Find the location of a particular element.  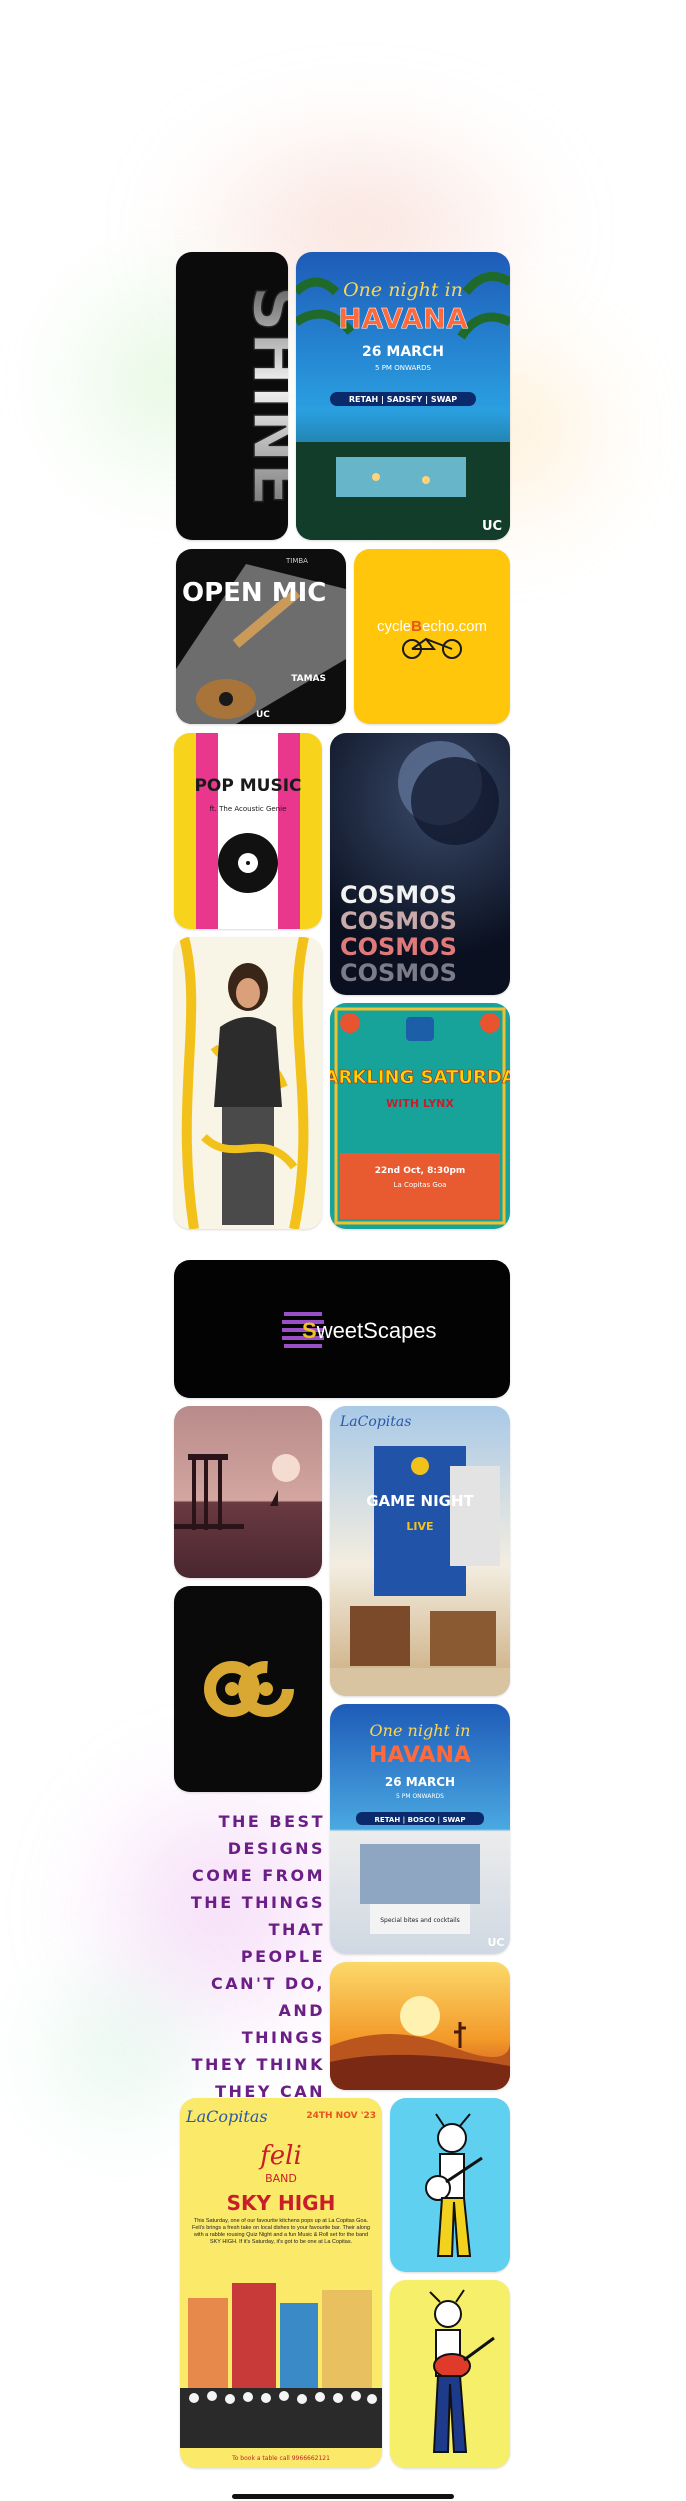

sparkling-venue: La Copitas Goa is located at coordinates (420, 1185).